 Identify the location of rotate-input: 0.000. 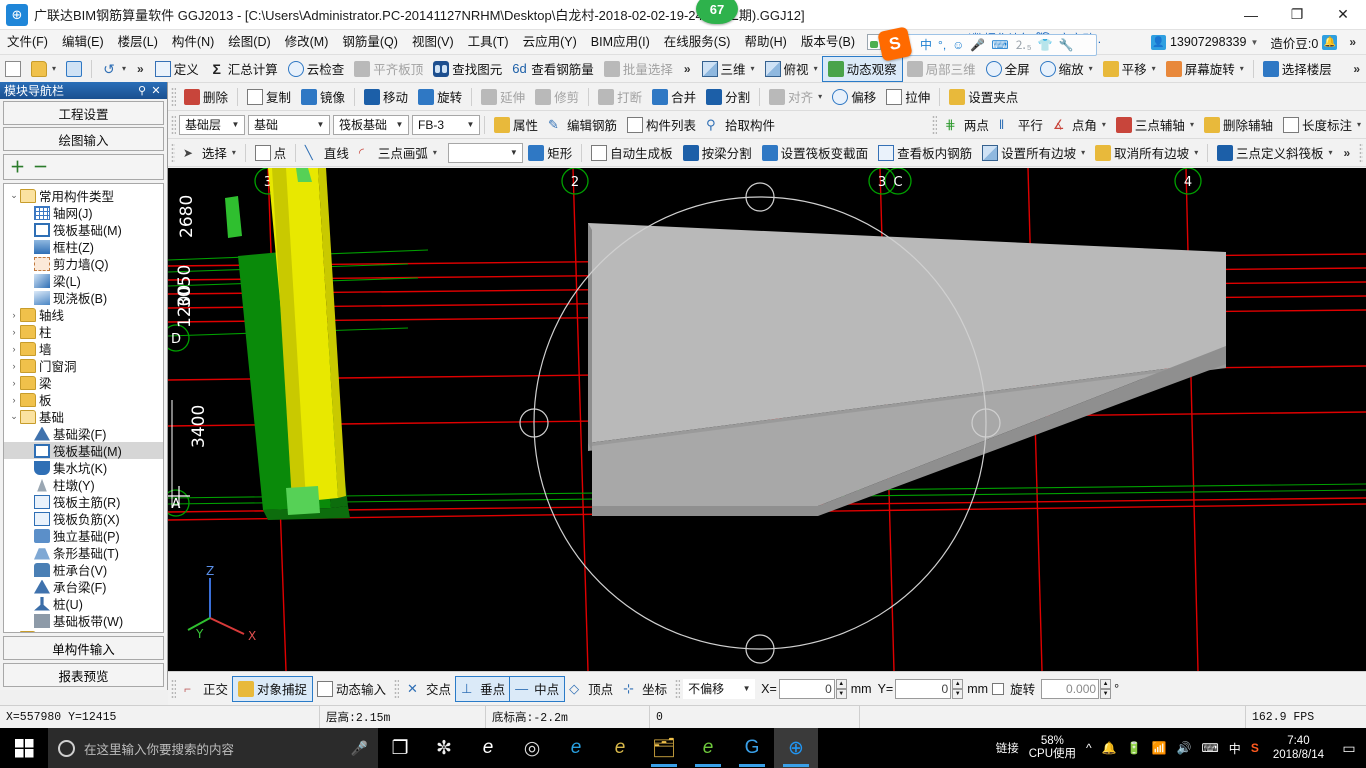
(1070, 688).